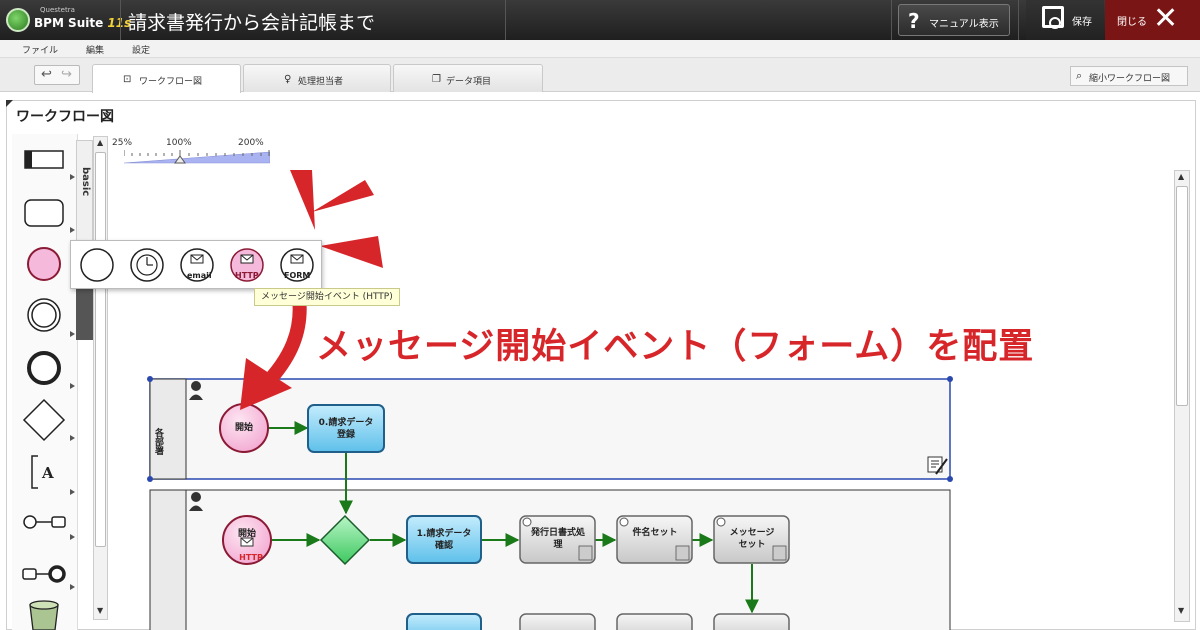 This screenshot has width=1200, height=630. I want to click on email-option-label: email, so click(199, 275).